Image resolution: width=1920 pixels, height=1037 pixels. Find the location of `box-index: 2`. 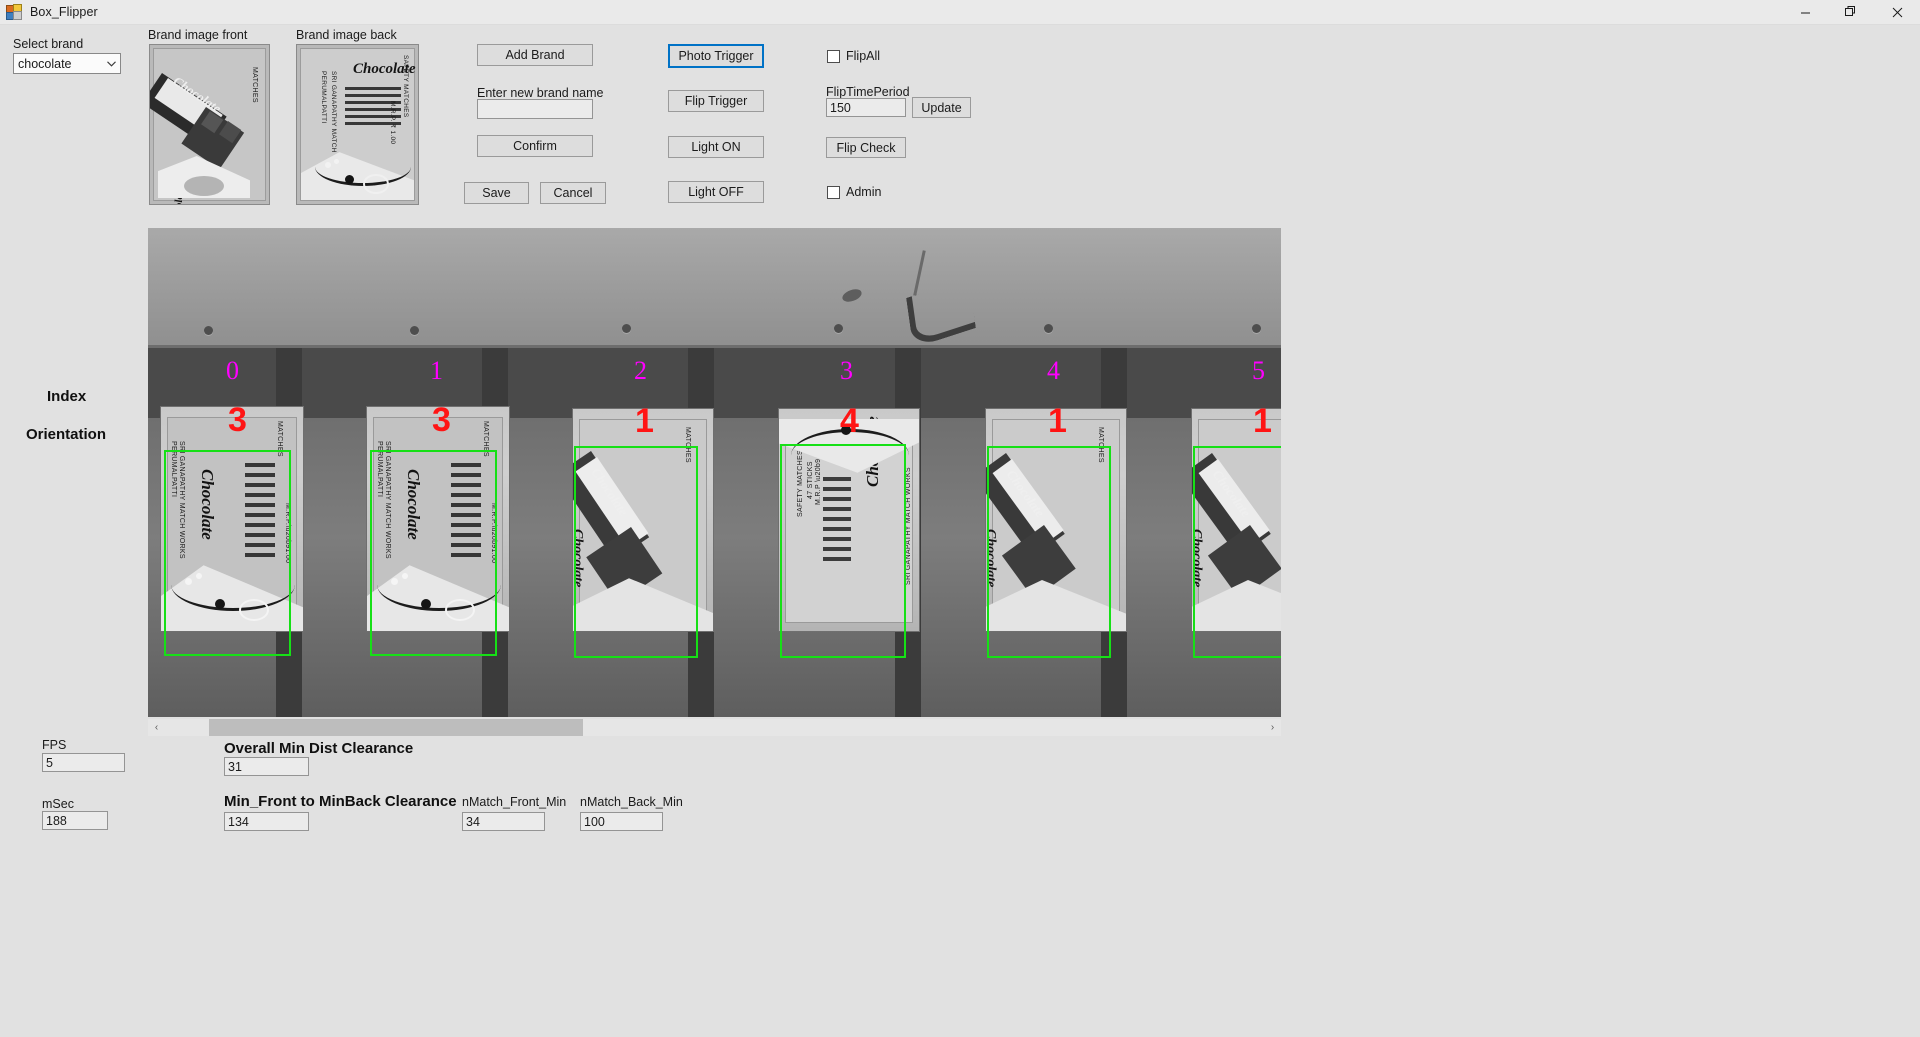

box-index: 2 is located at coordinates (640, 370).